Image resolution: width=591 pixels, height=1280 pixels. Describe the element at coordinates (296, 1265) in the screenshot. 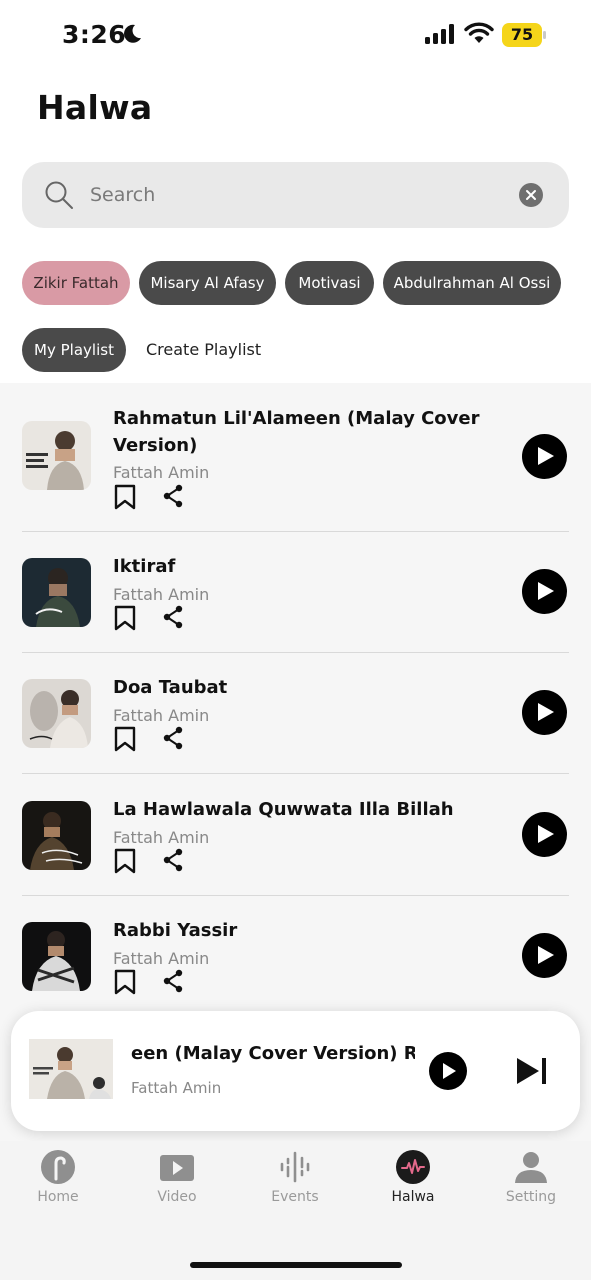

I see `home-indicator` at that location.